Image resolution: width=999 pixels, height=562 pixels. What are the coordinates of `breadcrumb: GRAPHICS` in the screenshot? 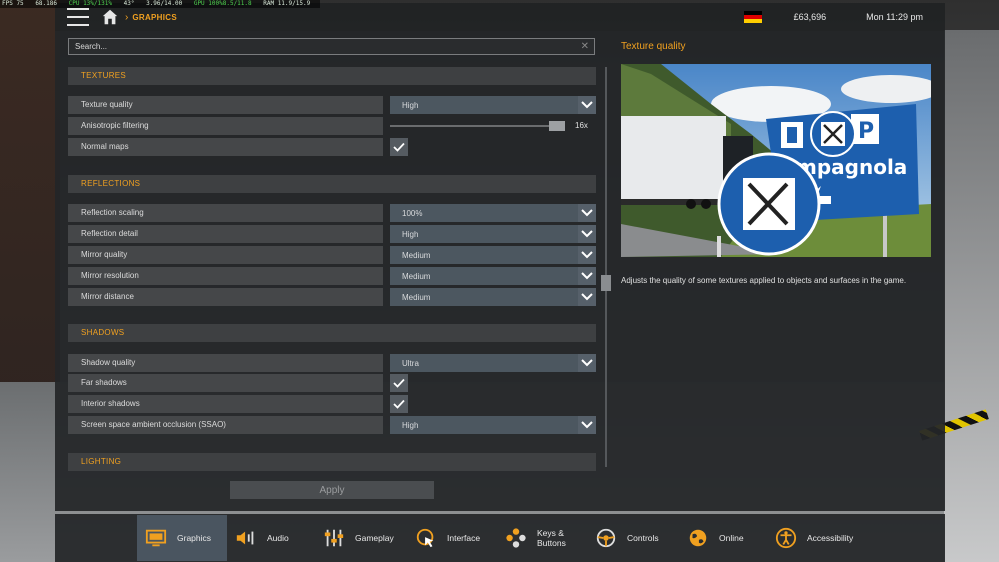 It's located at (154, 17).